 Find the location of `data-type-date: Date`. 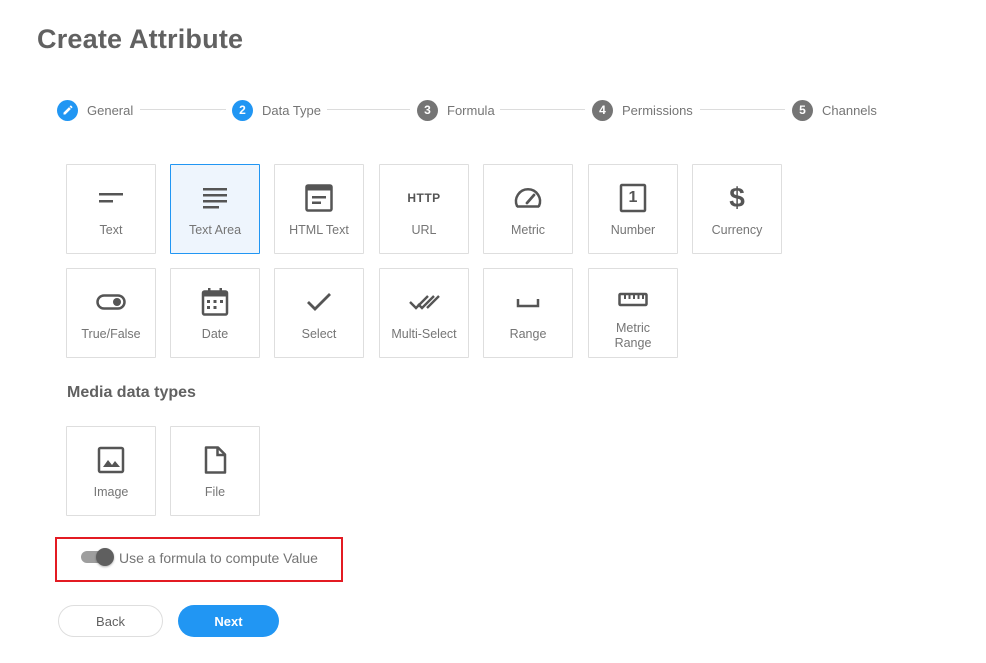

data-type-date: Date is located at coordinates (215, 313).